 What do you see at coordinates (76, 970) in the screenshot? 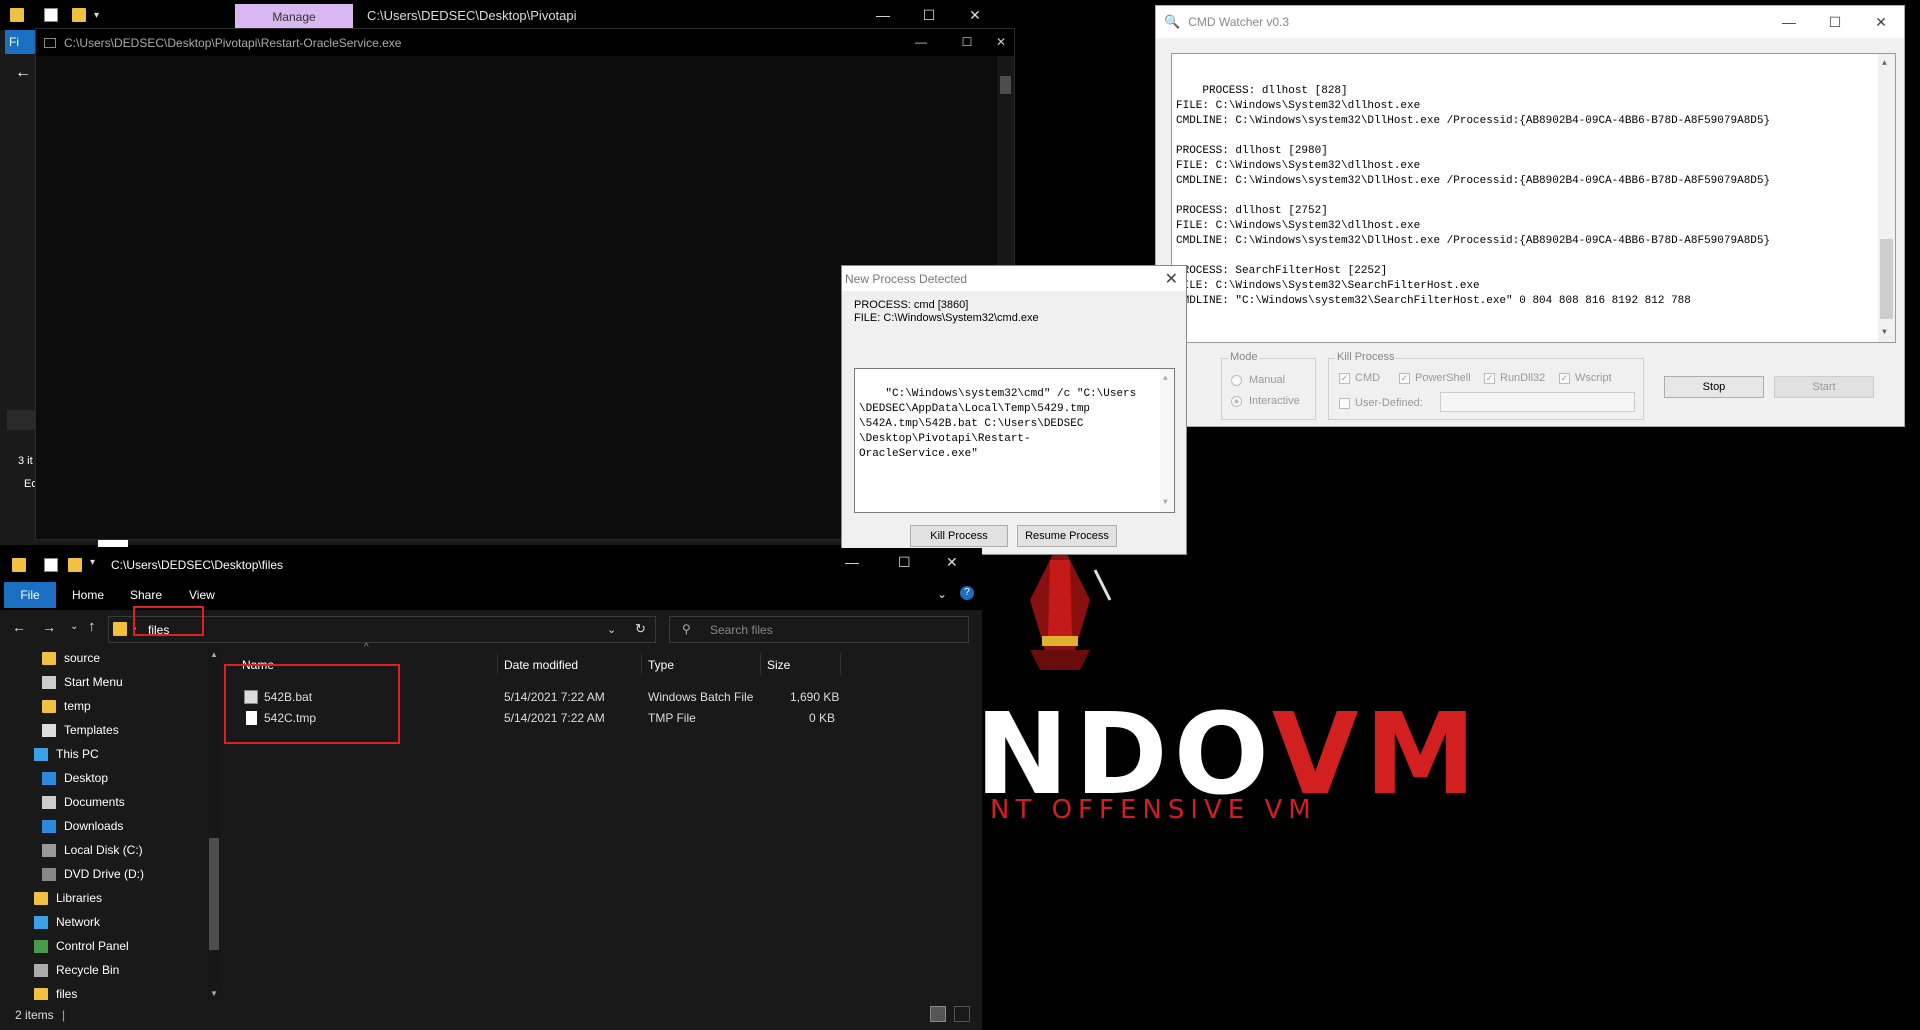
I see `nav-item-recycle-bin: Recycle Bin` at bounding box center [76, 970].